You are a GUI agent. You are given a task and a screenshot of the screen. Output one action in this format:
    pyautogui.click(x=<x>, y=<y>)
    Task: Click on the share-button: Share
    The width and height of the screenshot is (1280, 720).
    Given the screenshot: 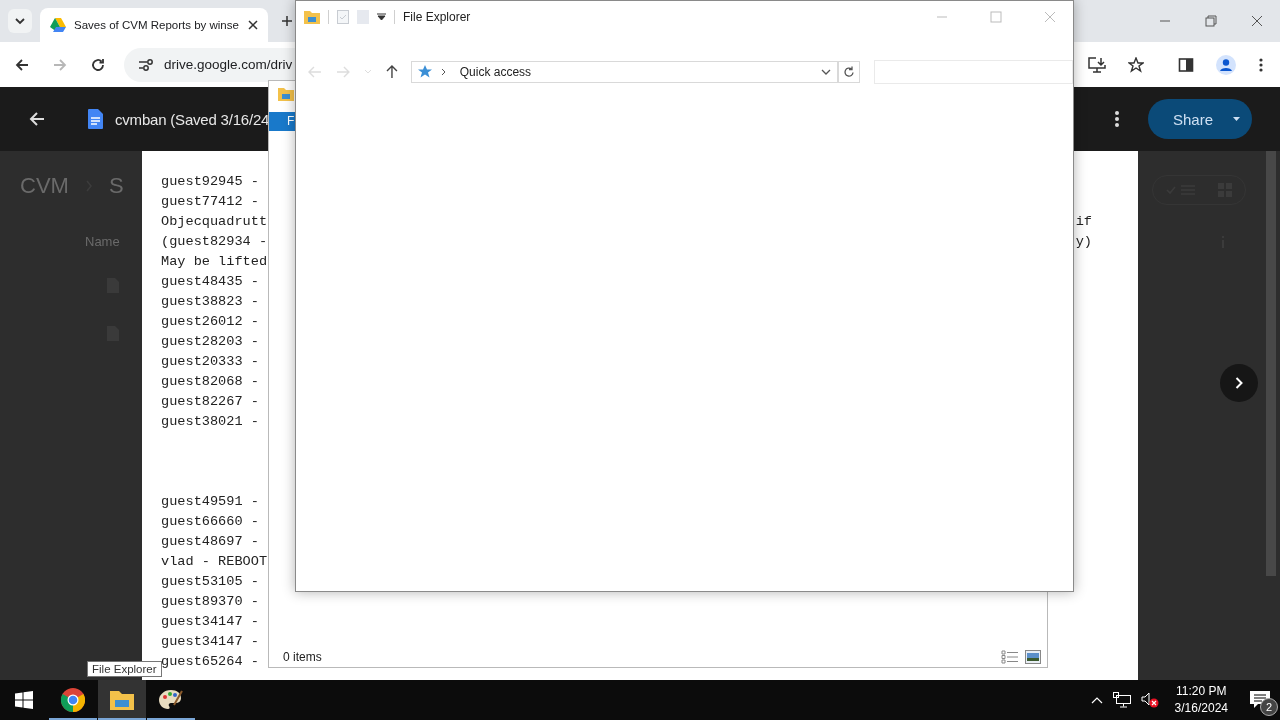 What is the action you would take?
    pyautogui.click(x=1200, y=119)
    